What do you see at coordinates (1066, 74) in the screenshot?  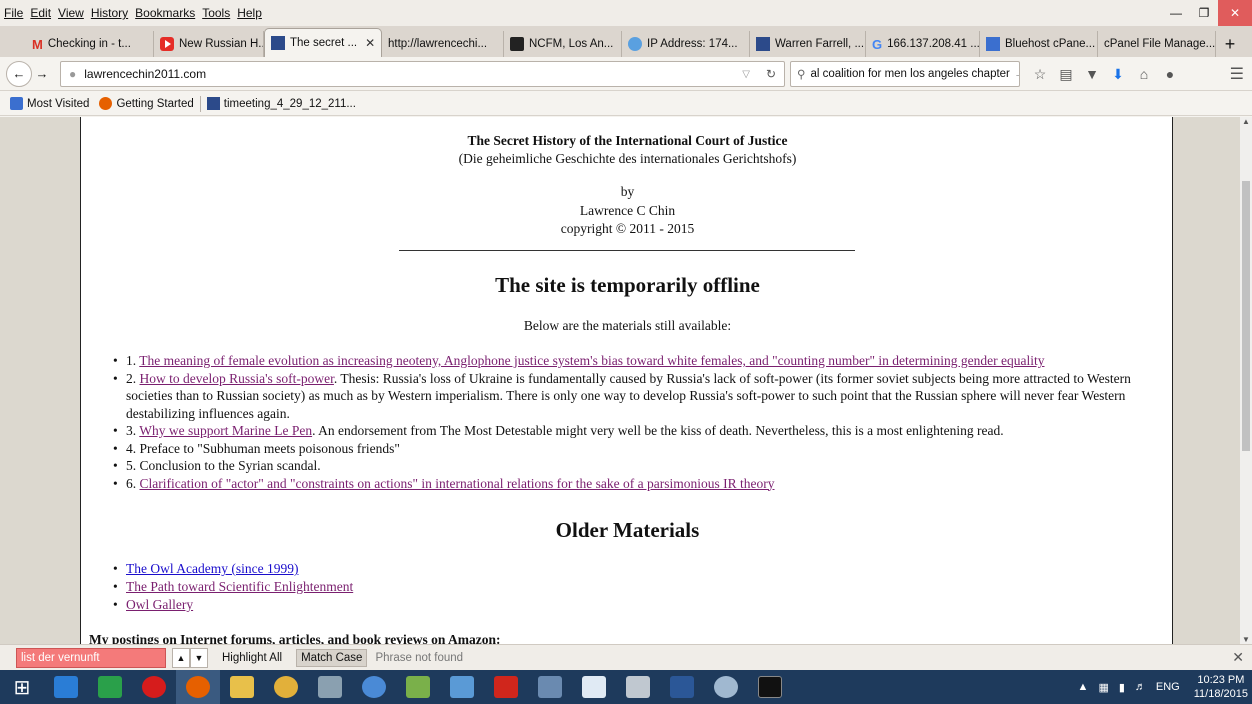 I see `reading-list-icon: ▤` at bounding box center [1066, 74].